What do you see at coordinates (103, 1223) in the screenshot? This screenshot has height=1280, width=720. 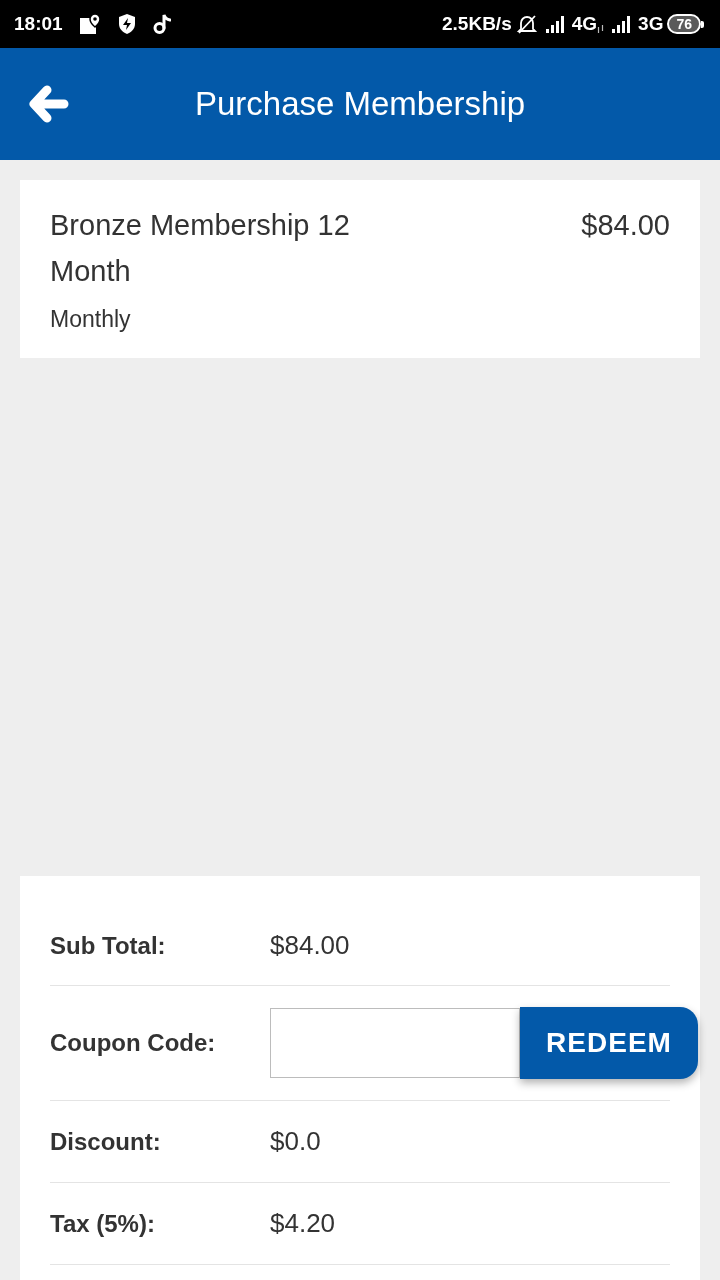 I see `summary-label: Tax (5%):` at bounding box center [103, 1223].